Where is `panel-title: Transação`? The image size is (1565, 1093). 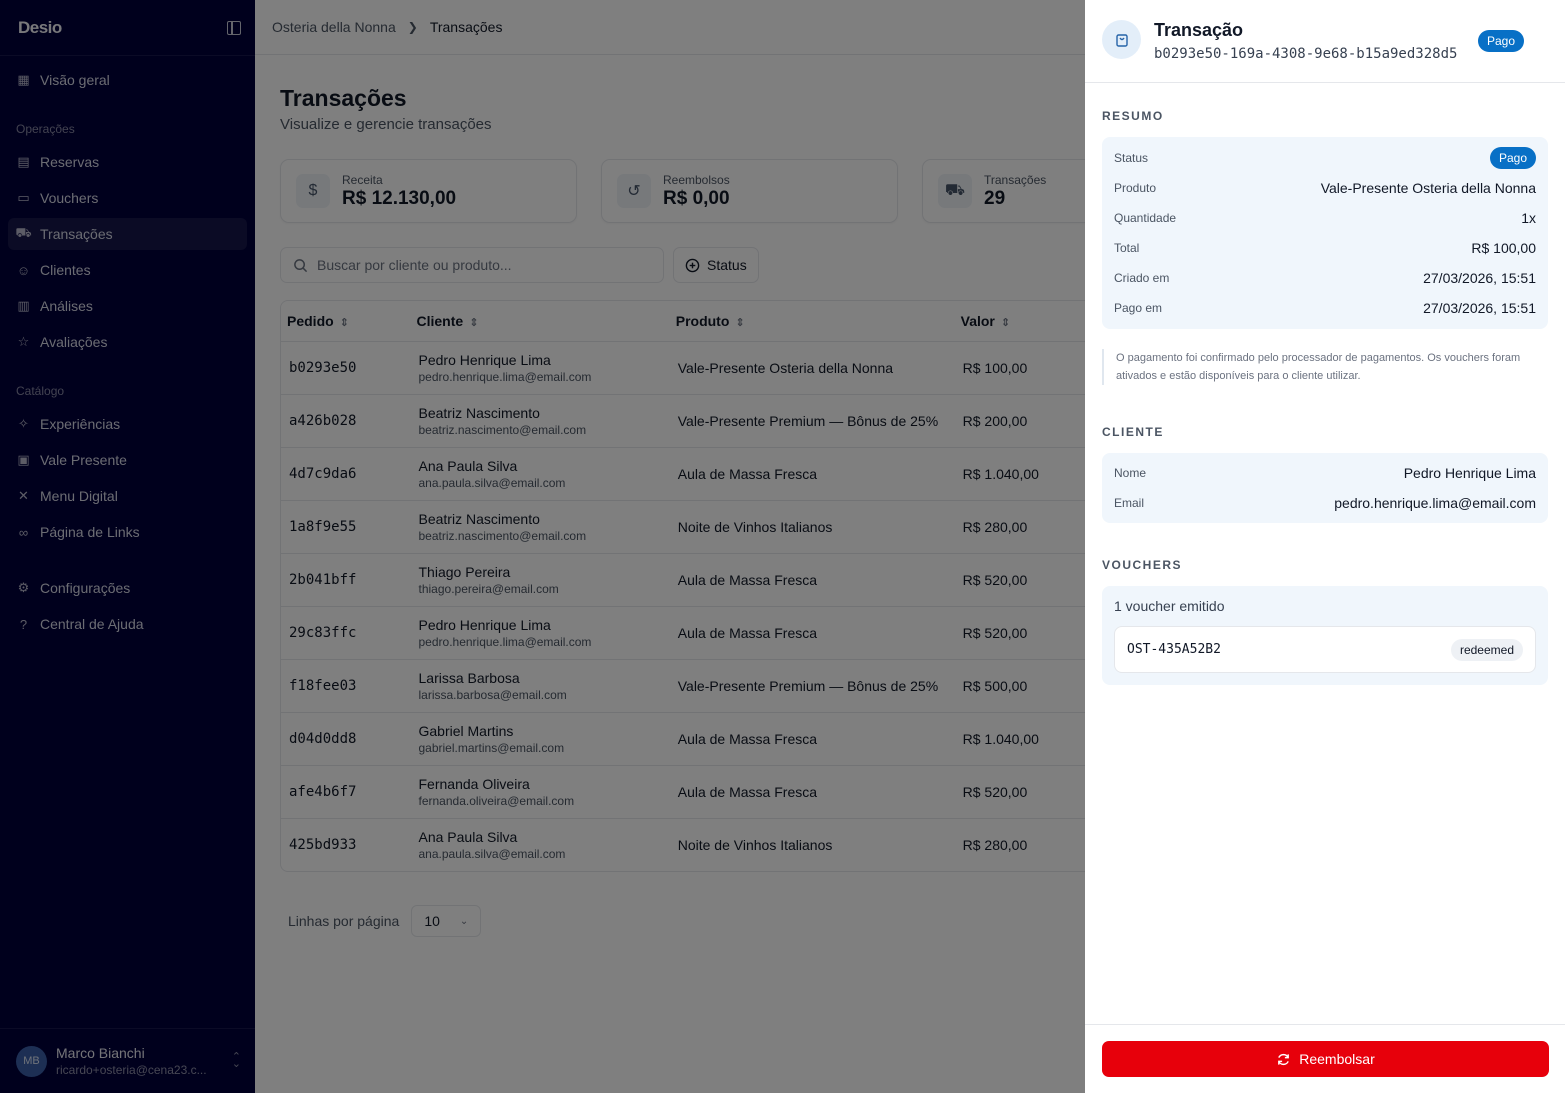 panel-title: Transação is located at coordinates (1199, 30).